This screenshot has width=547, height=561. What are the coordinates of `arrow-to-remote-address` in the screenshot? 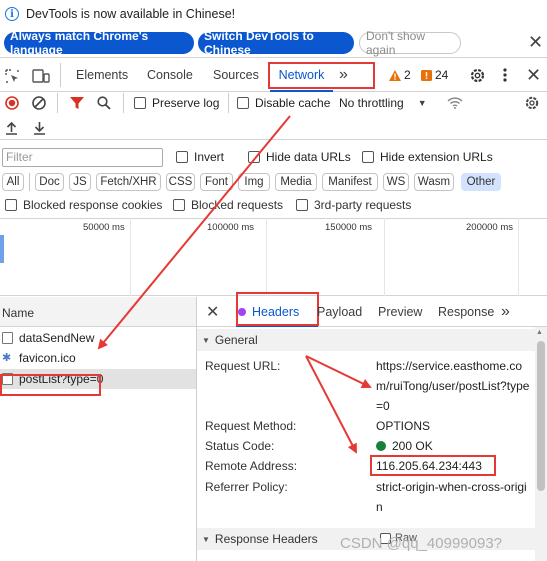 It's located at (331, 404).